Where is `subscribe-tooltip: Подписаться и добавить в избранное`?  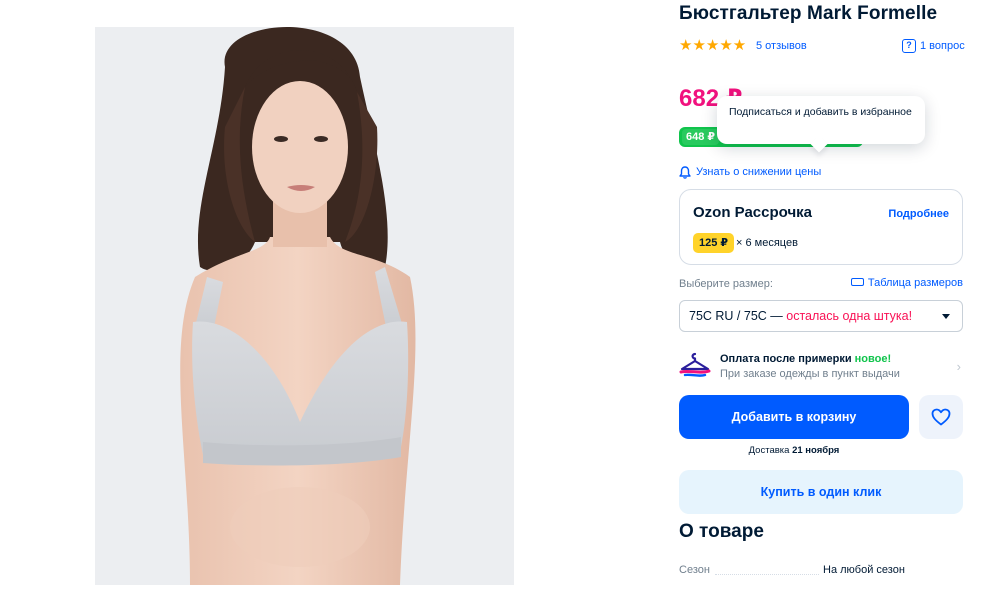 subscribe-tooltip: Подписаться и добавить в избранное is located at coordinates (821, 120).